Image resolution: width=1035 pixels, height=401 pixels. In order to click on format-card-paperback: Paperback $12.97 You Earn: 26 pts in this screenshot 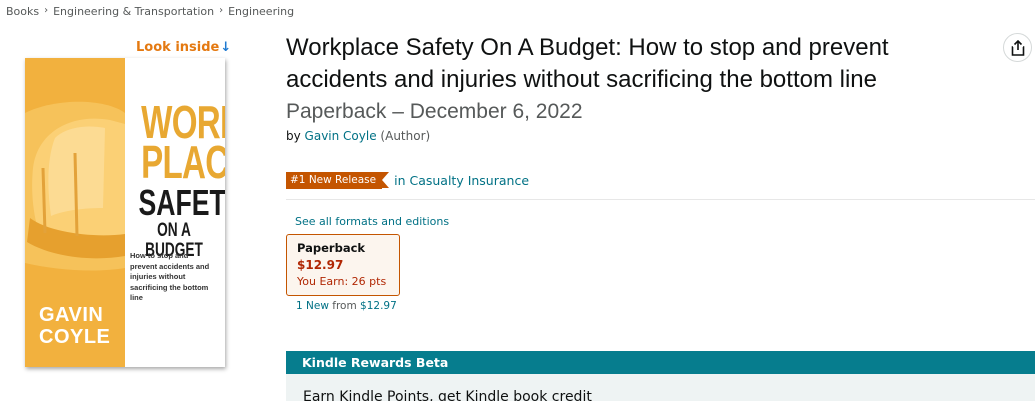, I will do `click(343, 265)`.